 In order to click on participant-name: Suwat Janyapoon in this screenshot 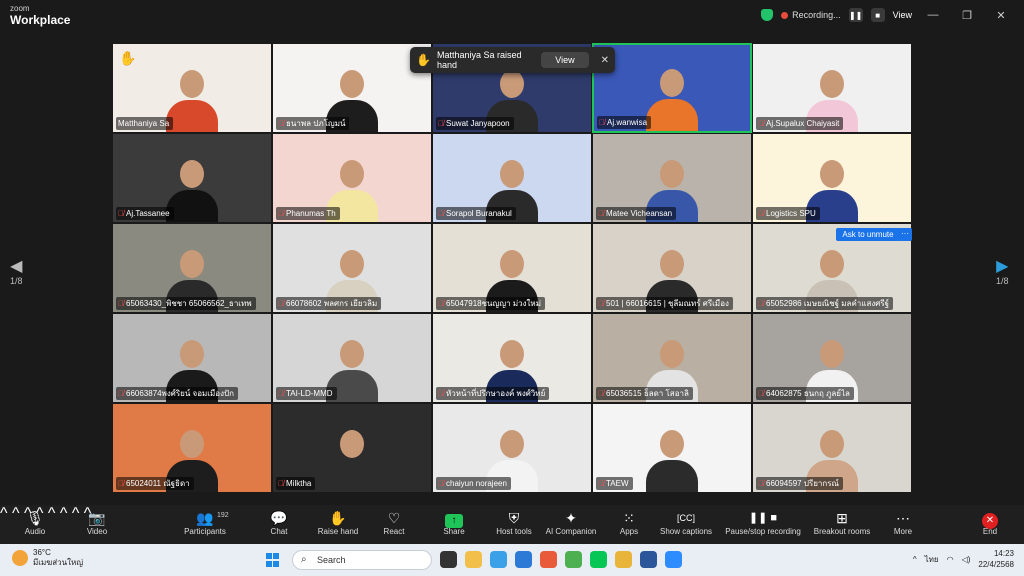, I will do `click(478, 123)`.